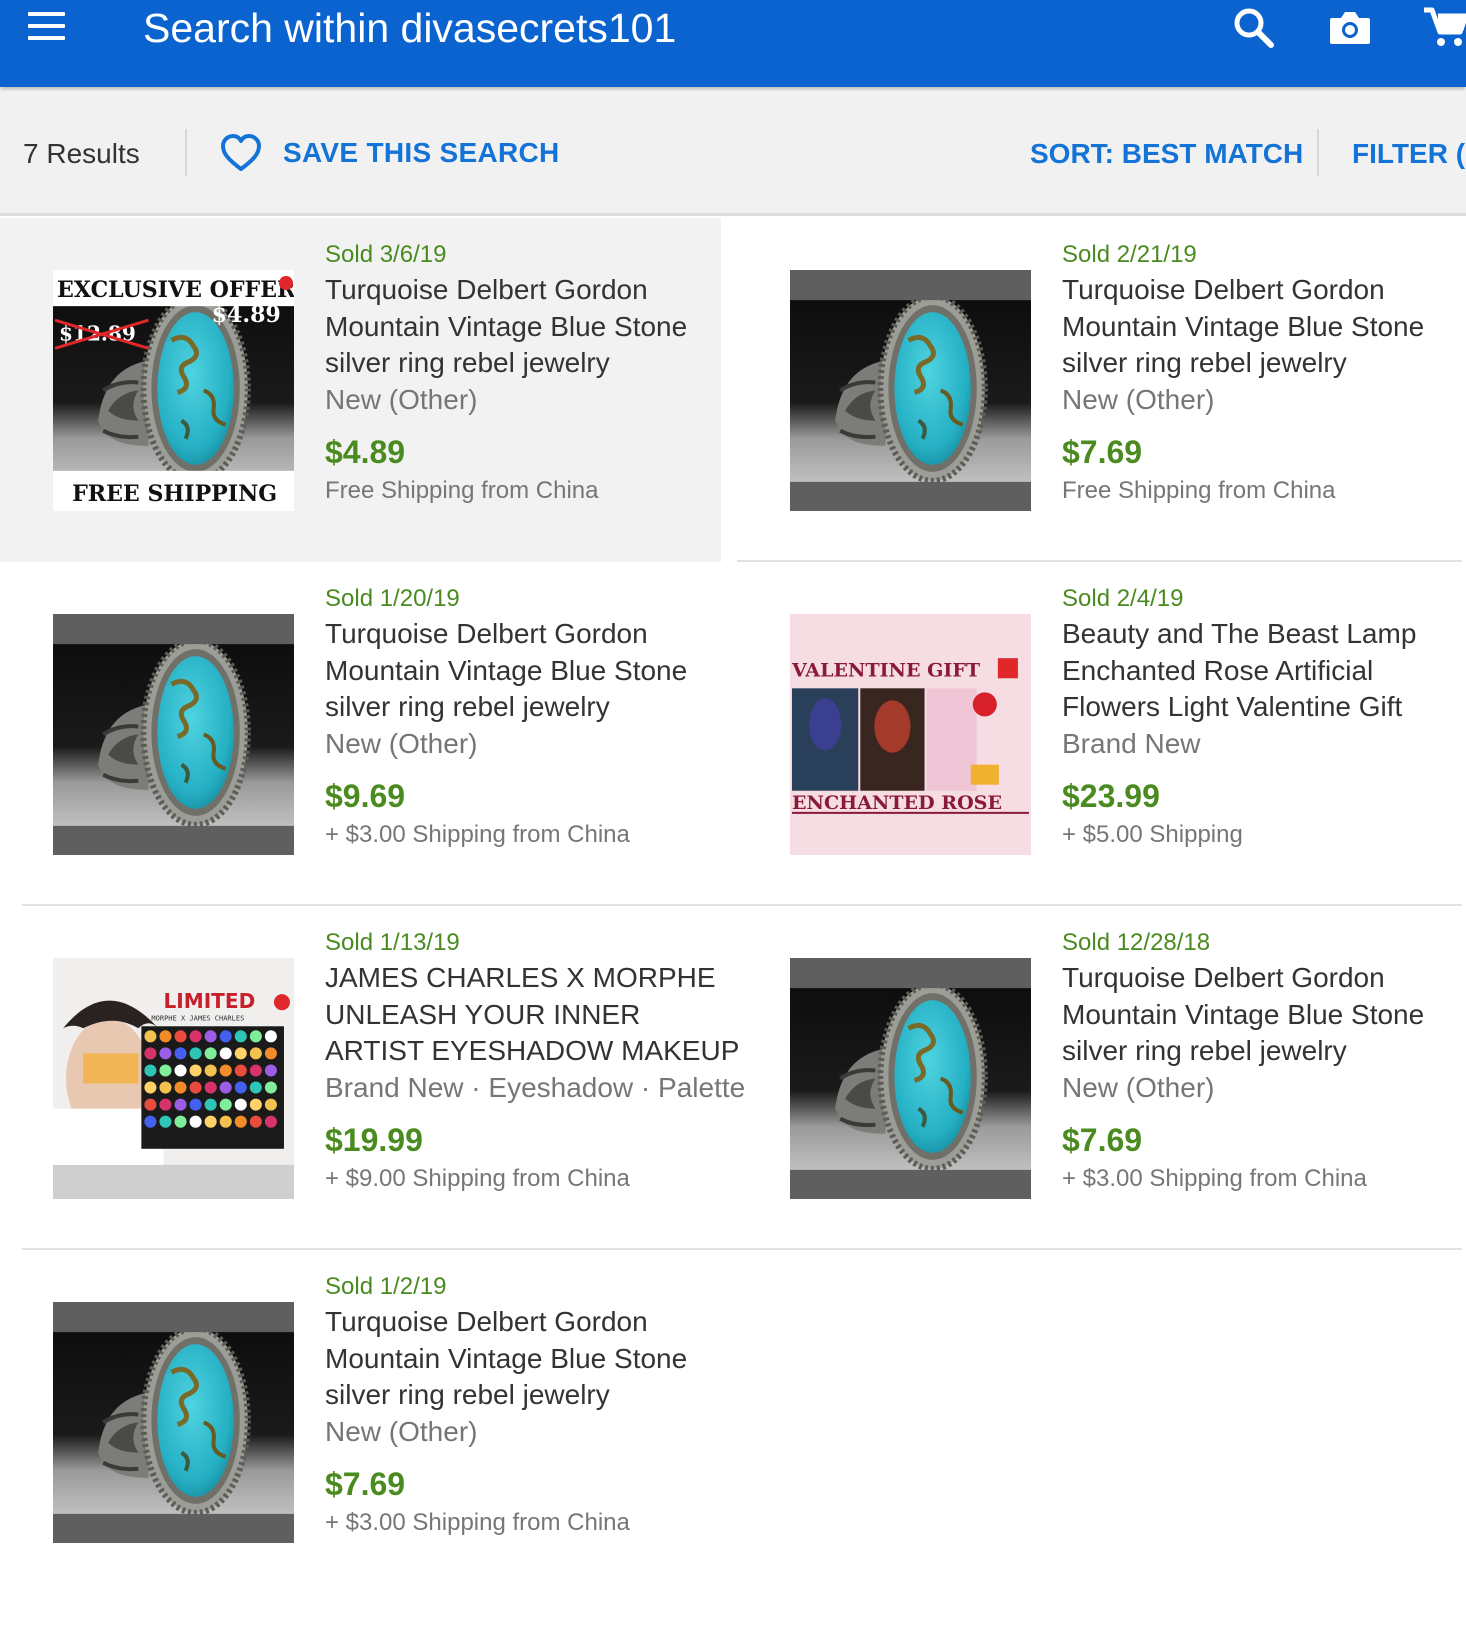 This screenshot has width=1466, height=1649. What do you see at coordinates (47, 27) in the screenshot?
I see `menu-icon` at bounding box center [47, 27].